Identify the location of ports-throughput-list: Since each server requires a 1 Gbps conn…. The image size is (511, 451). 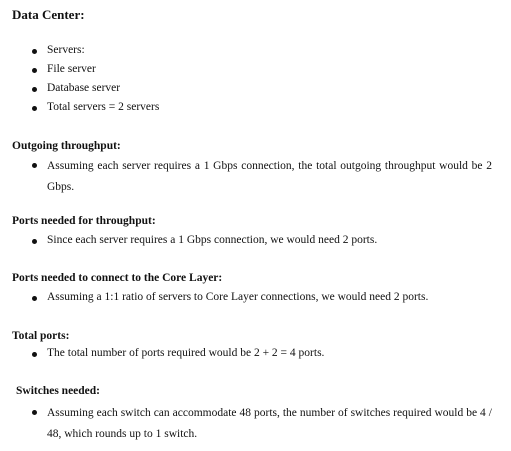
(204, 240).